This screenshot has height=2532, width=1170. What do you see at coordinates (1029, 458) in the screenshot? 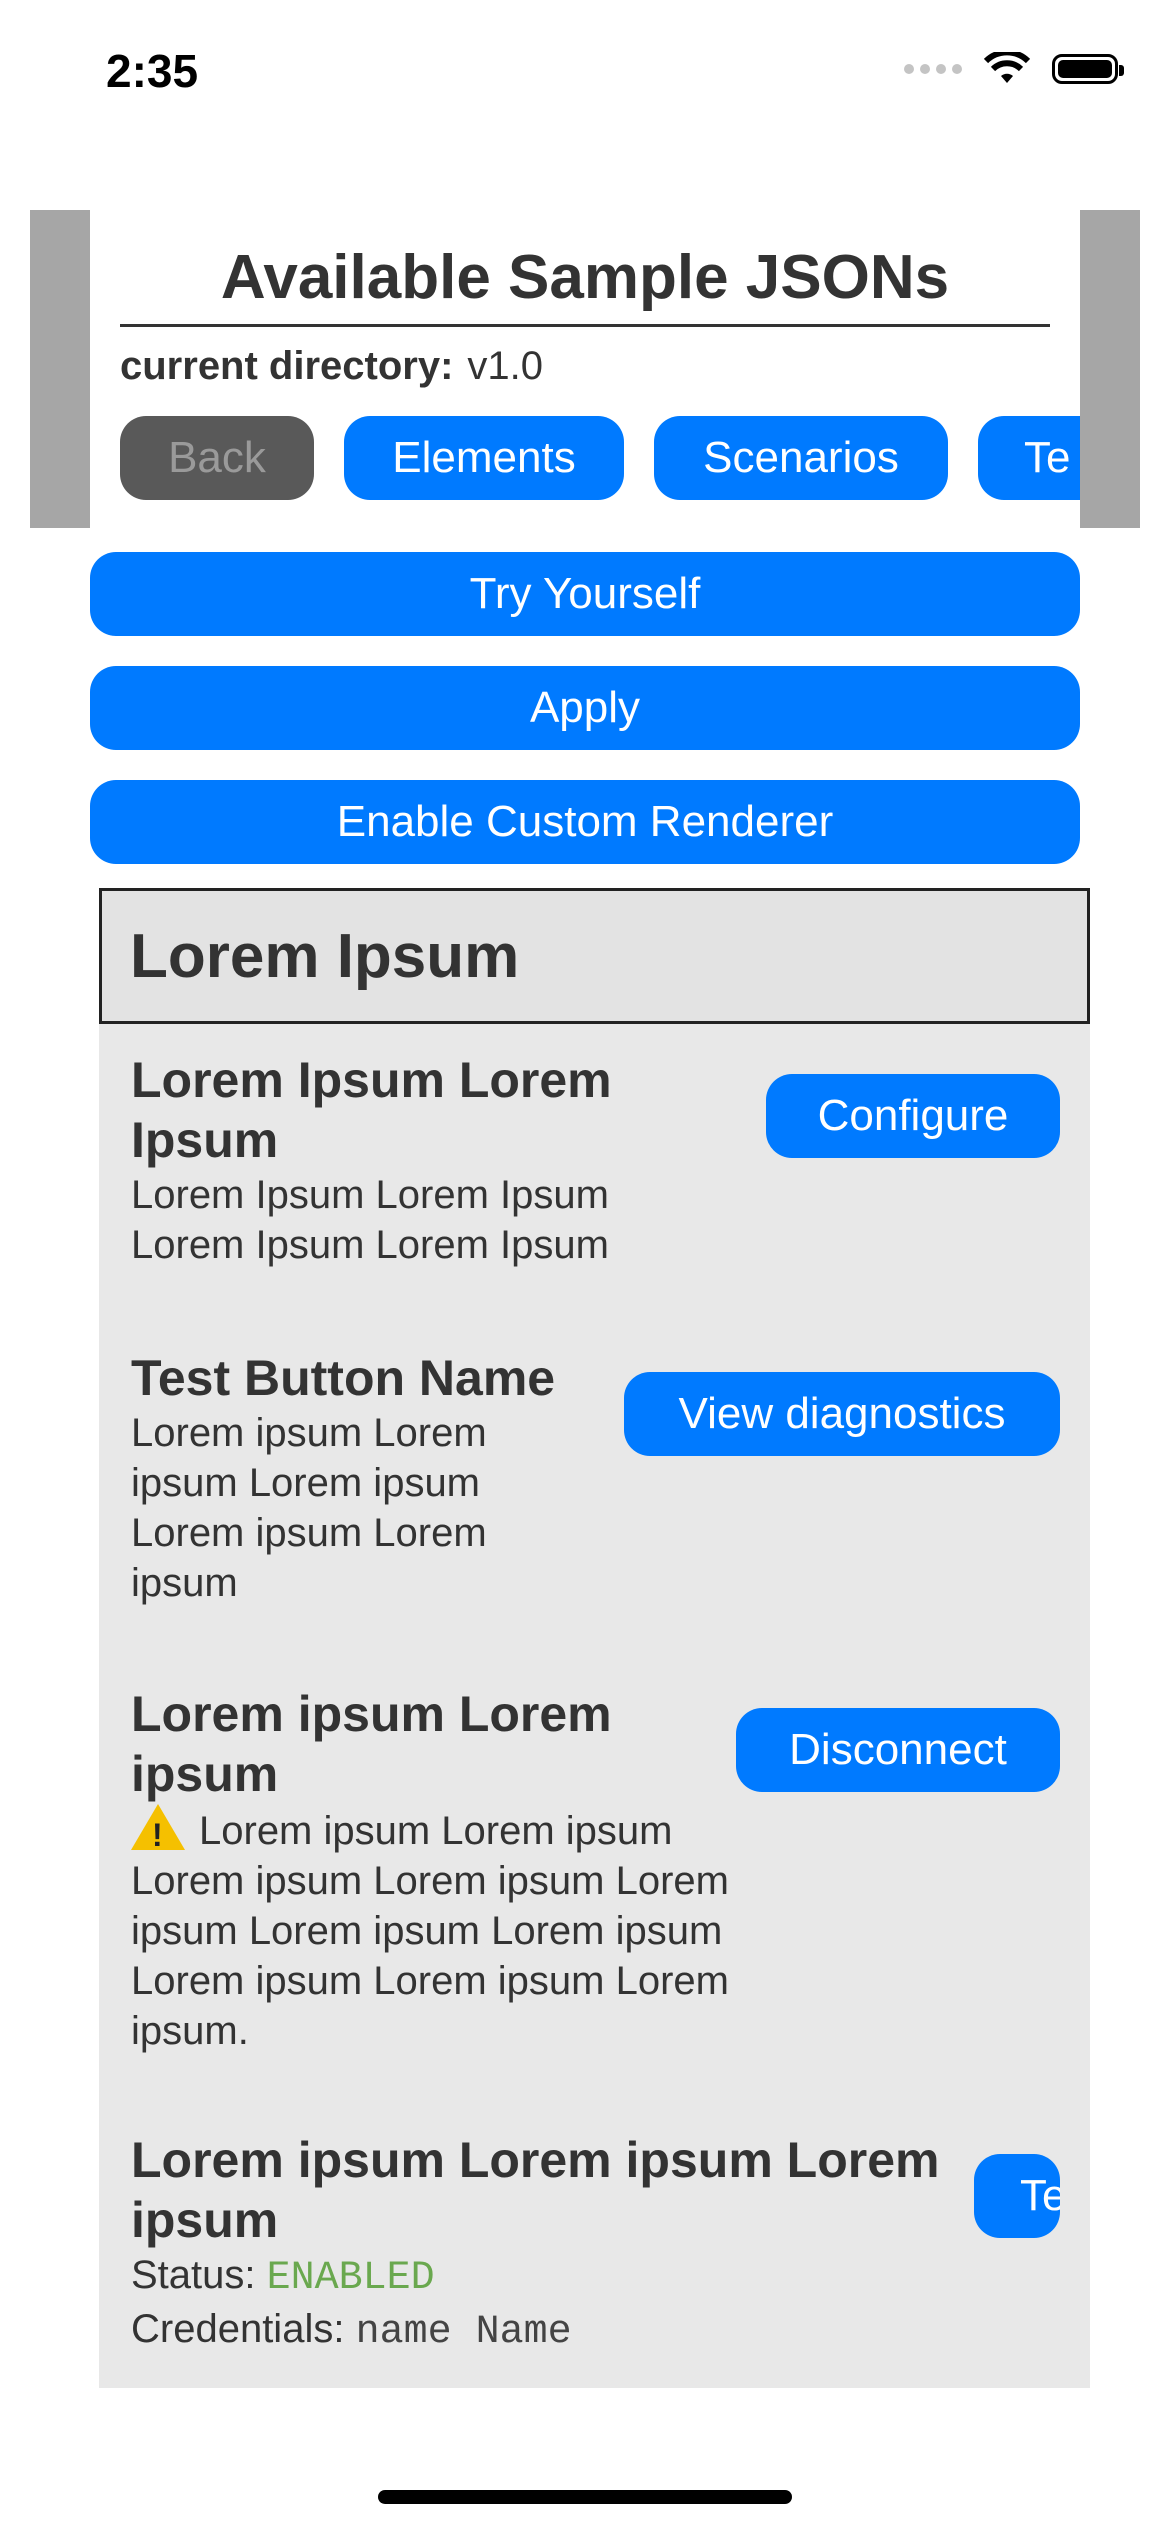
I see `te-button: Te` at bounding box center [1029, 458].